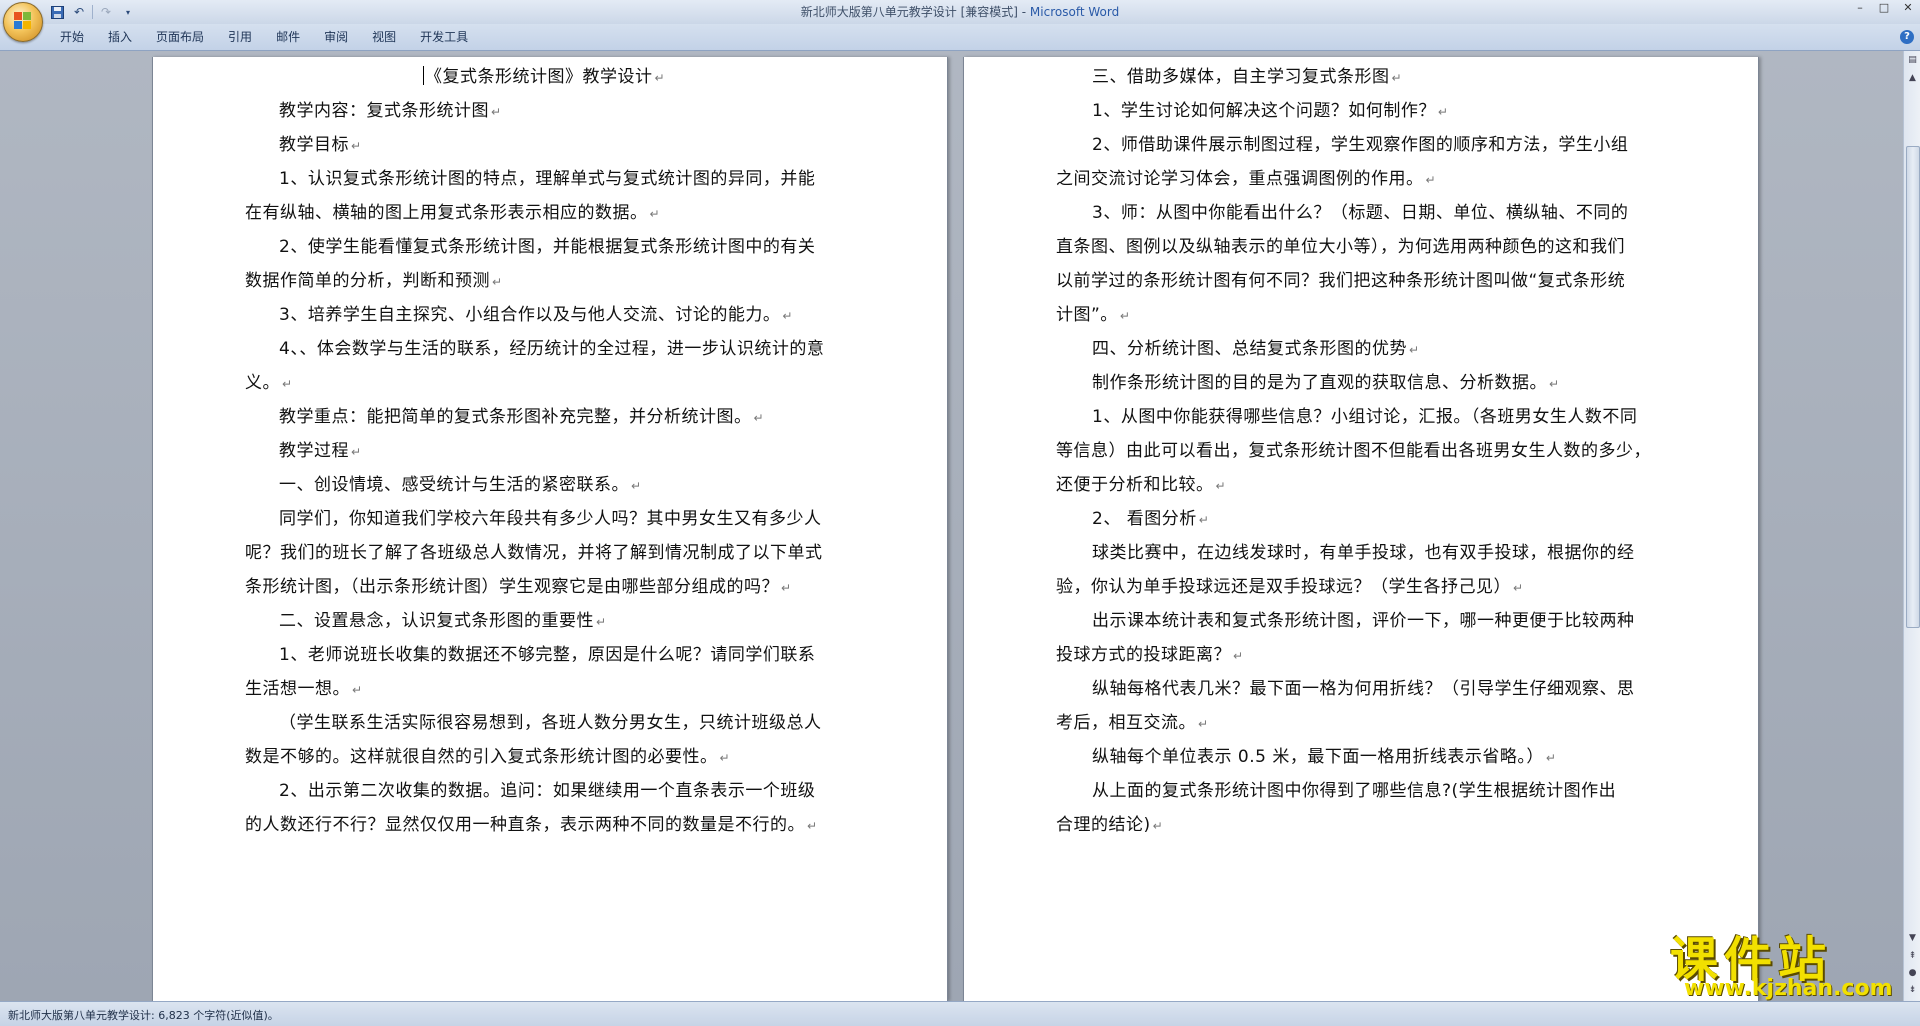 The width and height of the screenshot is (1920, 1026). What do you see at coordinates (551, 346) in the screenshot?
I see `doc-paragraph: 4、、体会数学与生活的联系，经历统计的全过程，进一步认识统计的意` at bounding box center [551, 346].